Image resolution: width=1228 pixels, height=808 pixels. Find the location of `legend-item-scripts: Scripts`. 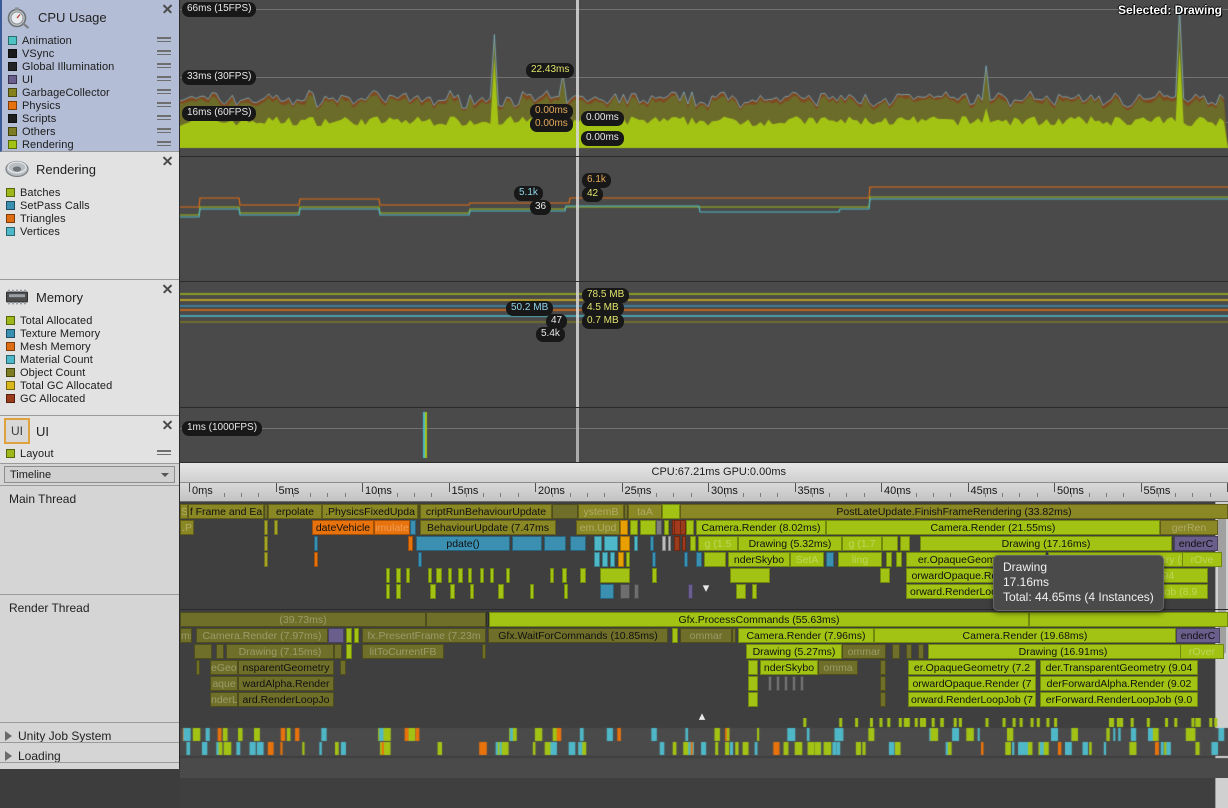

legend-item-scripts: Scripts is located at coordinates (93, 118).